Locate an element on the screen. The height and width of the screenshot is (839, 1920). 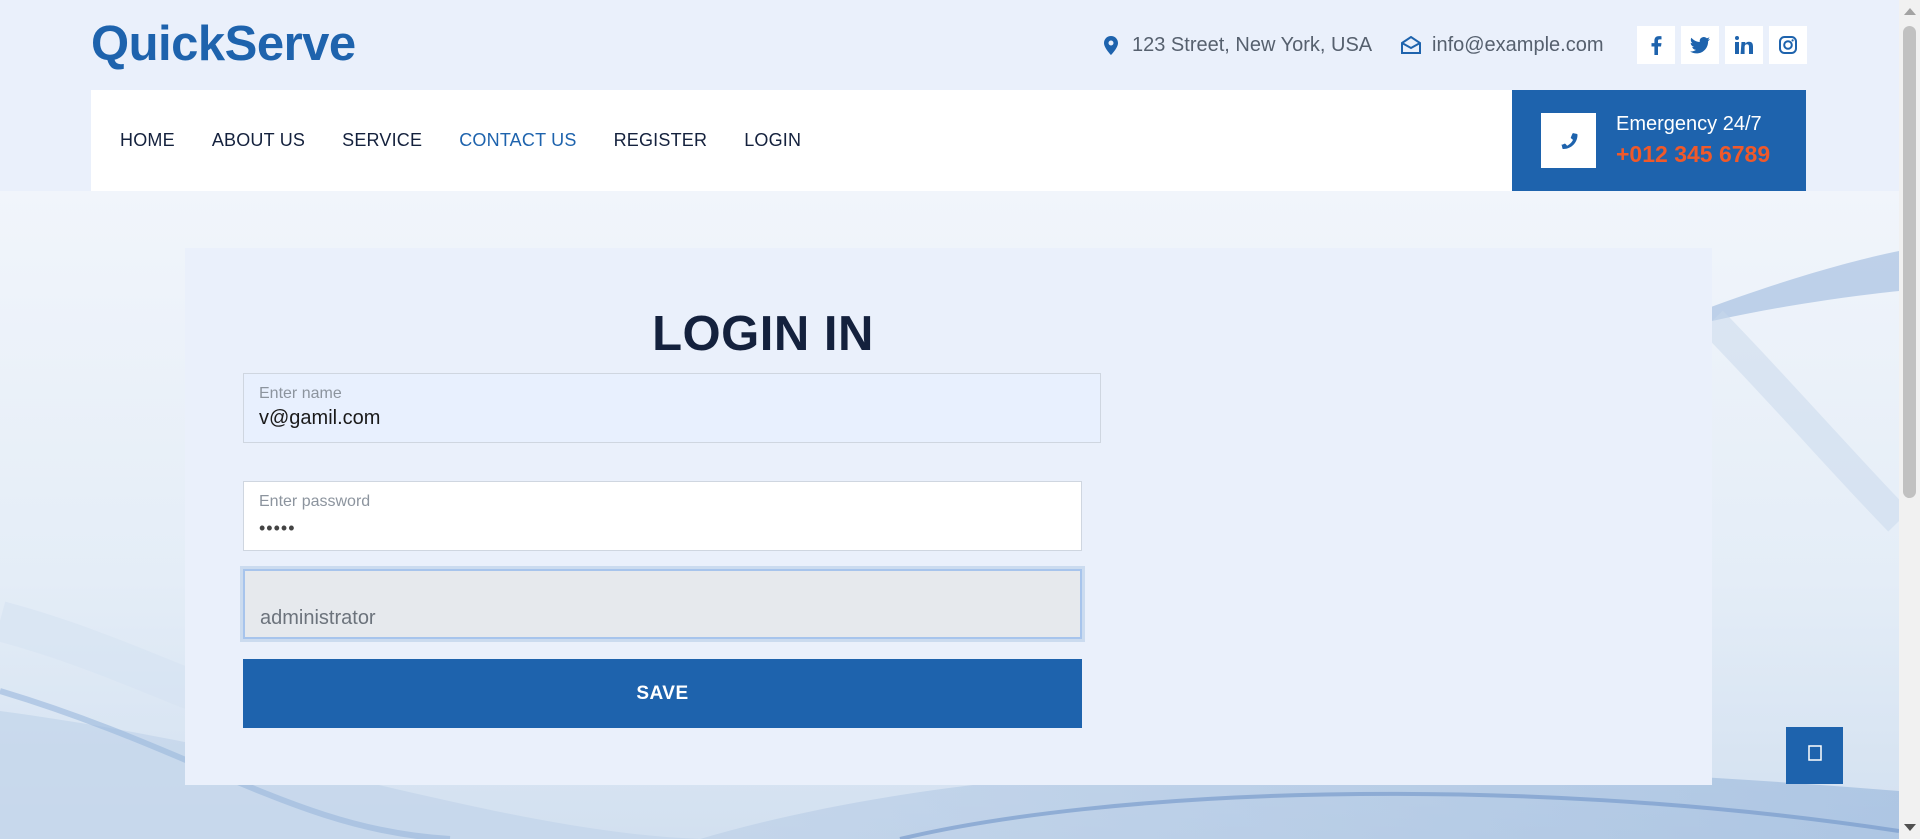
arrow-up-icon is located at coordinates (1814, 755).